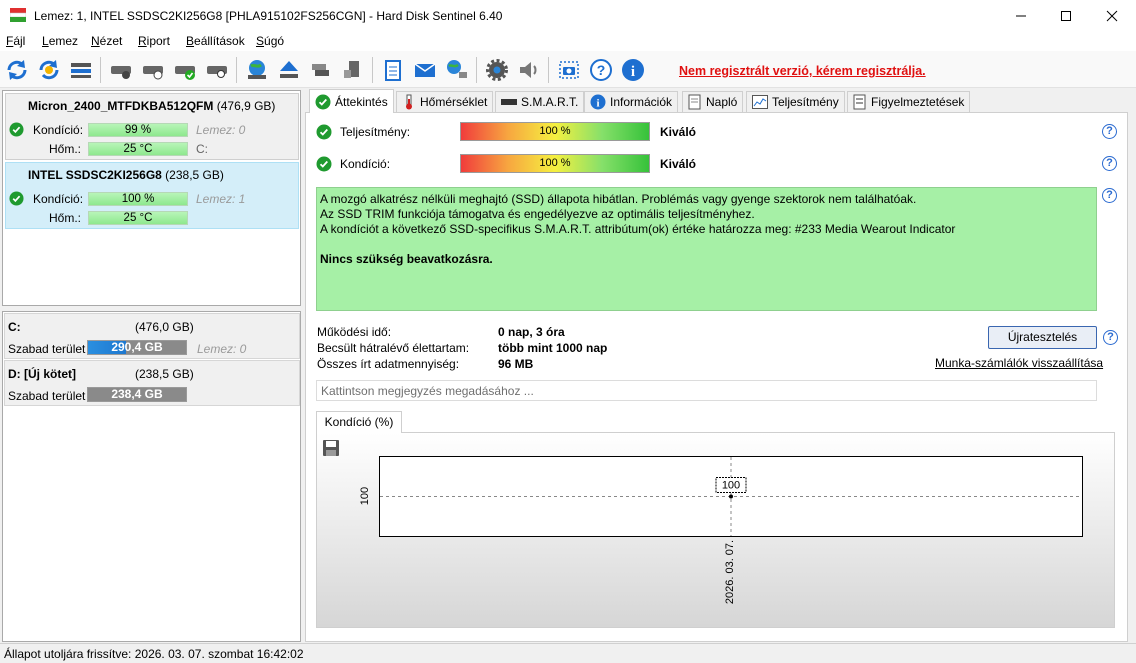 Image resolution: width=1136 pixels, height=663 pixels. Describe the element at coordinates (805, 102) in the screenshot. I see `tab-label: Teljesítmény` at that location.